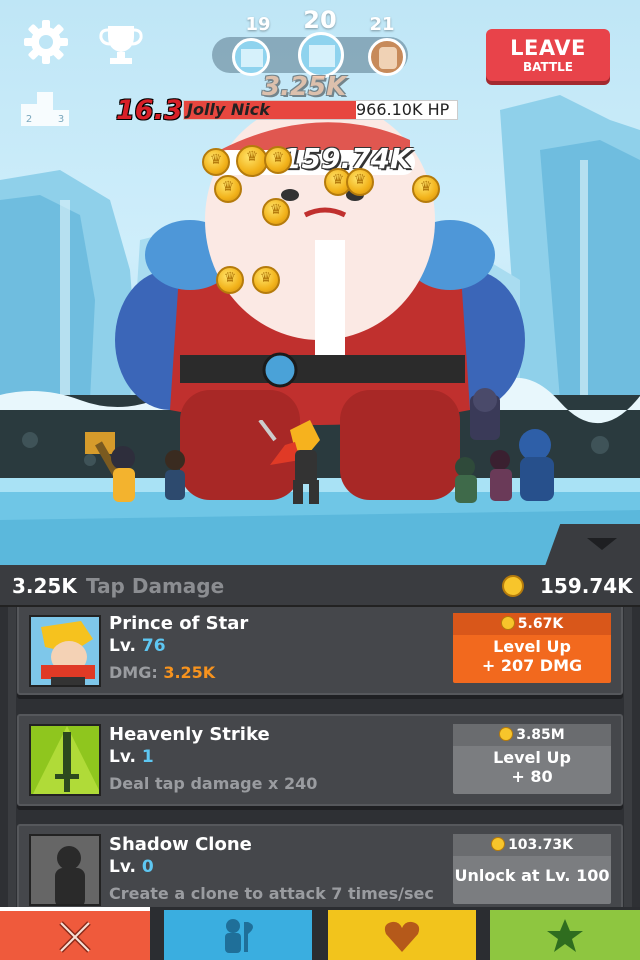  I want to click on list-rail-right, so click(628, 757).